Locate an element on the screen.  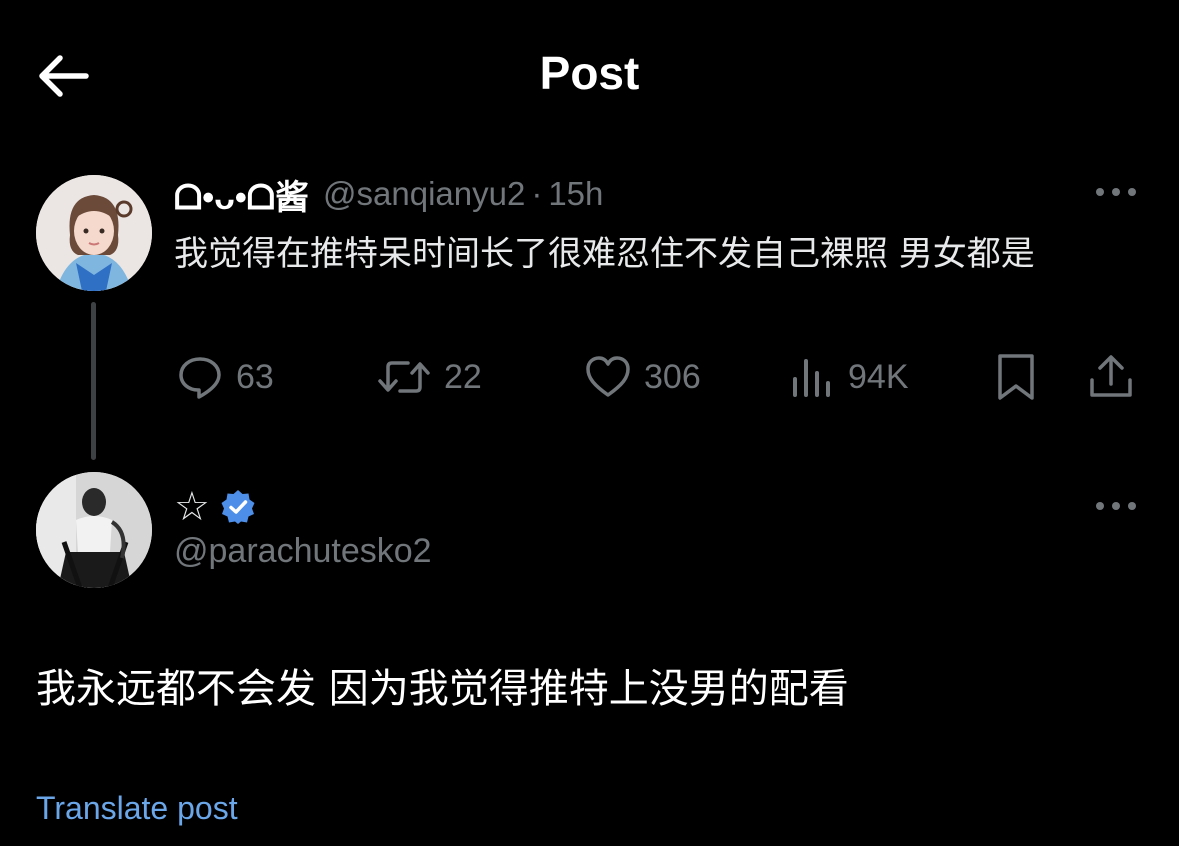
reply-button: 63 is located at coordinates (225, 377).